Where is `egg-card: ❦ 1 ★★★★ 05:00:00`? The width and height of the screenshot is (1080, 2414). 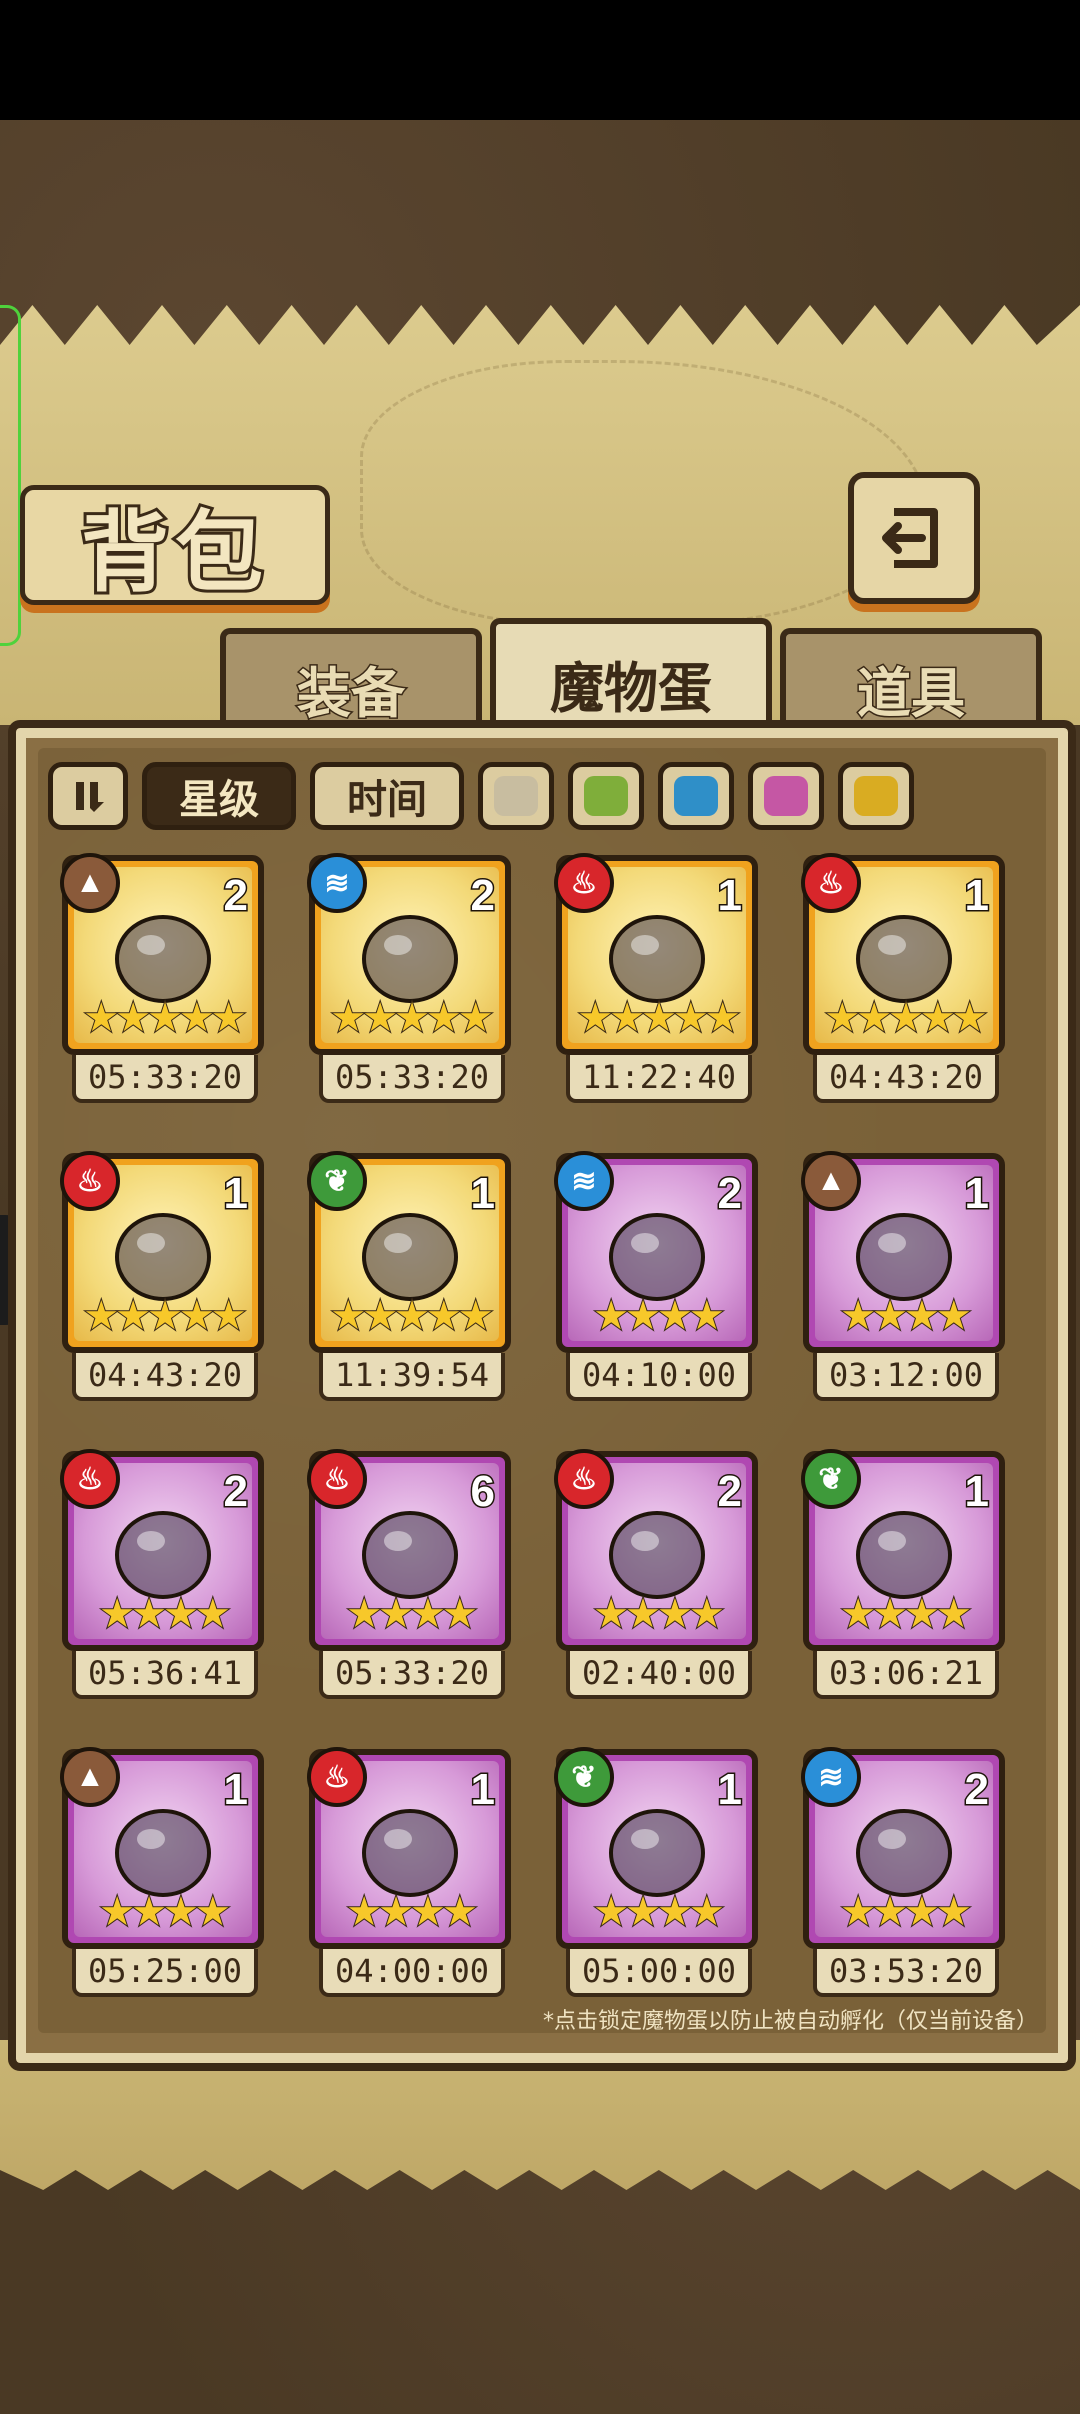
egg-card: ❦ 1 ★★★★ 05:00:00 is located at coordinates (660, 1875).